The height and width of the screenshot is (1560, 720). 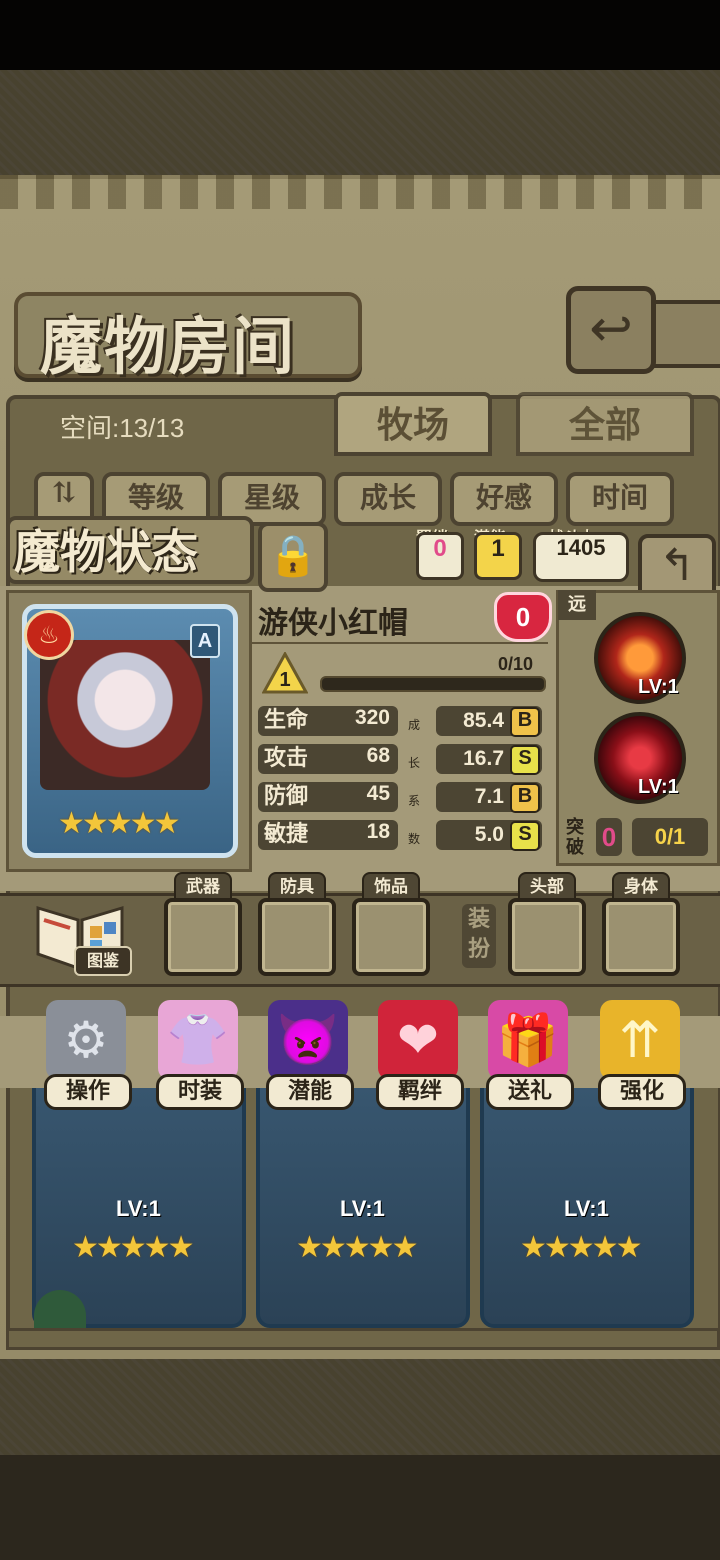 I want to click on stat-attack: 攻击 68, so click(x=328, y=759).